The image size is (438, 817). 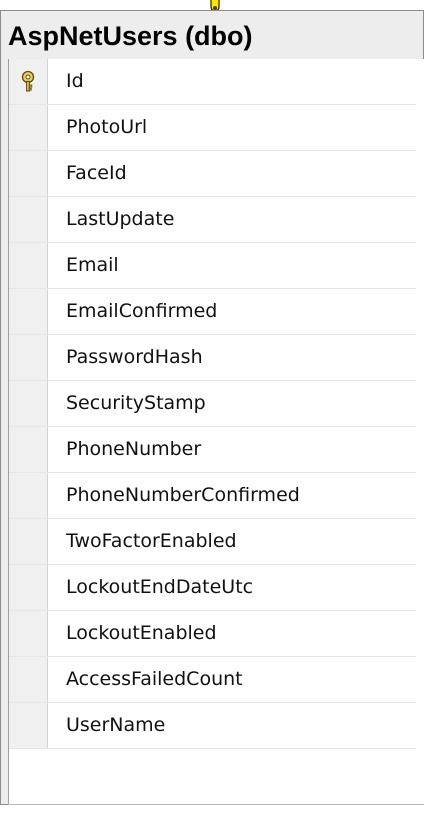 I want to click on column-row: PhoneNumberConfirmed, so click(x=212, y=496).